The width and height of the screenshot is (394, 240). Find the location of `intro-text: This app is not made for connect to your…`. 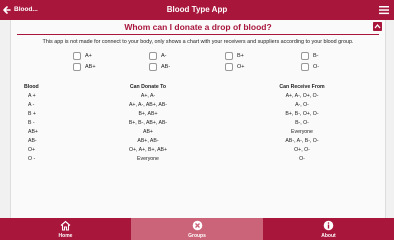

intro-text: This app is not made for connect to your… is located at coordinates (198, 42).